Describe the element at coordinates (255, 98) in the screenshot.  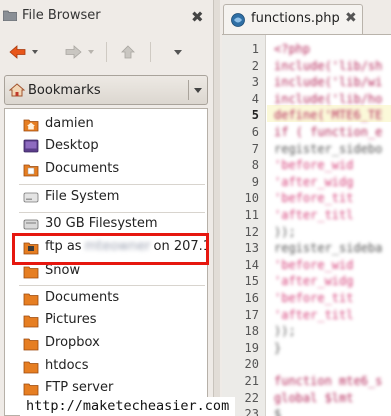
I see `line-number: 4` at that location.